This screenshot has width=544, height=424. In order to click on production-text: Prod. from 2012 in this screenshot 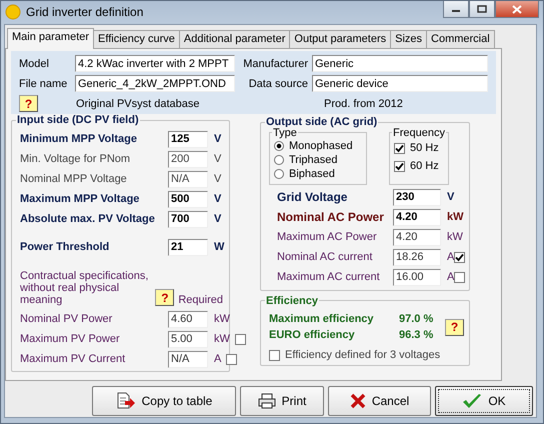, I will do `click(363, 104)`.